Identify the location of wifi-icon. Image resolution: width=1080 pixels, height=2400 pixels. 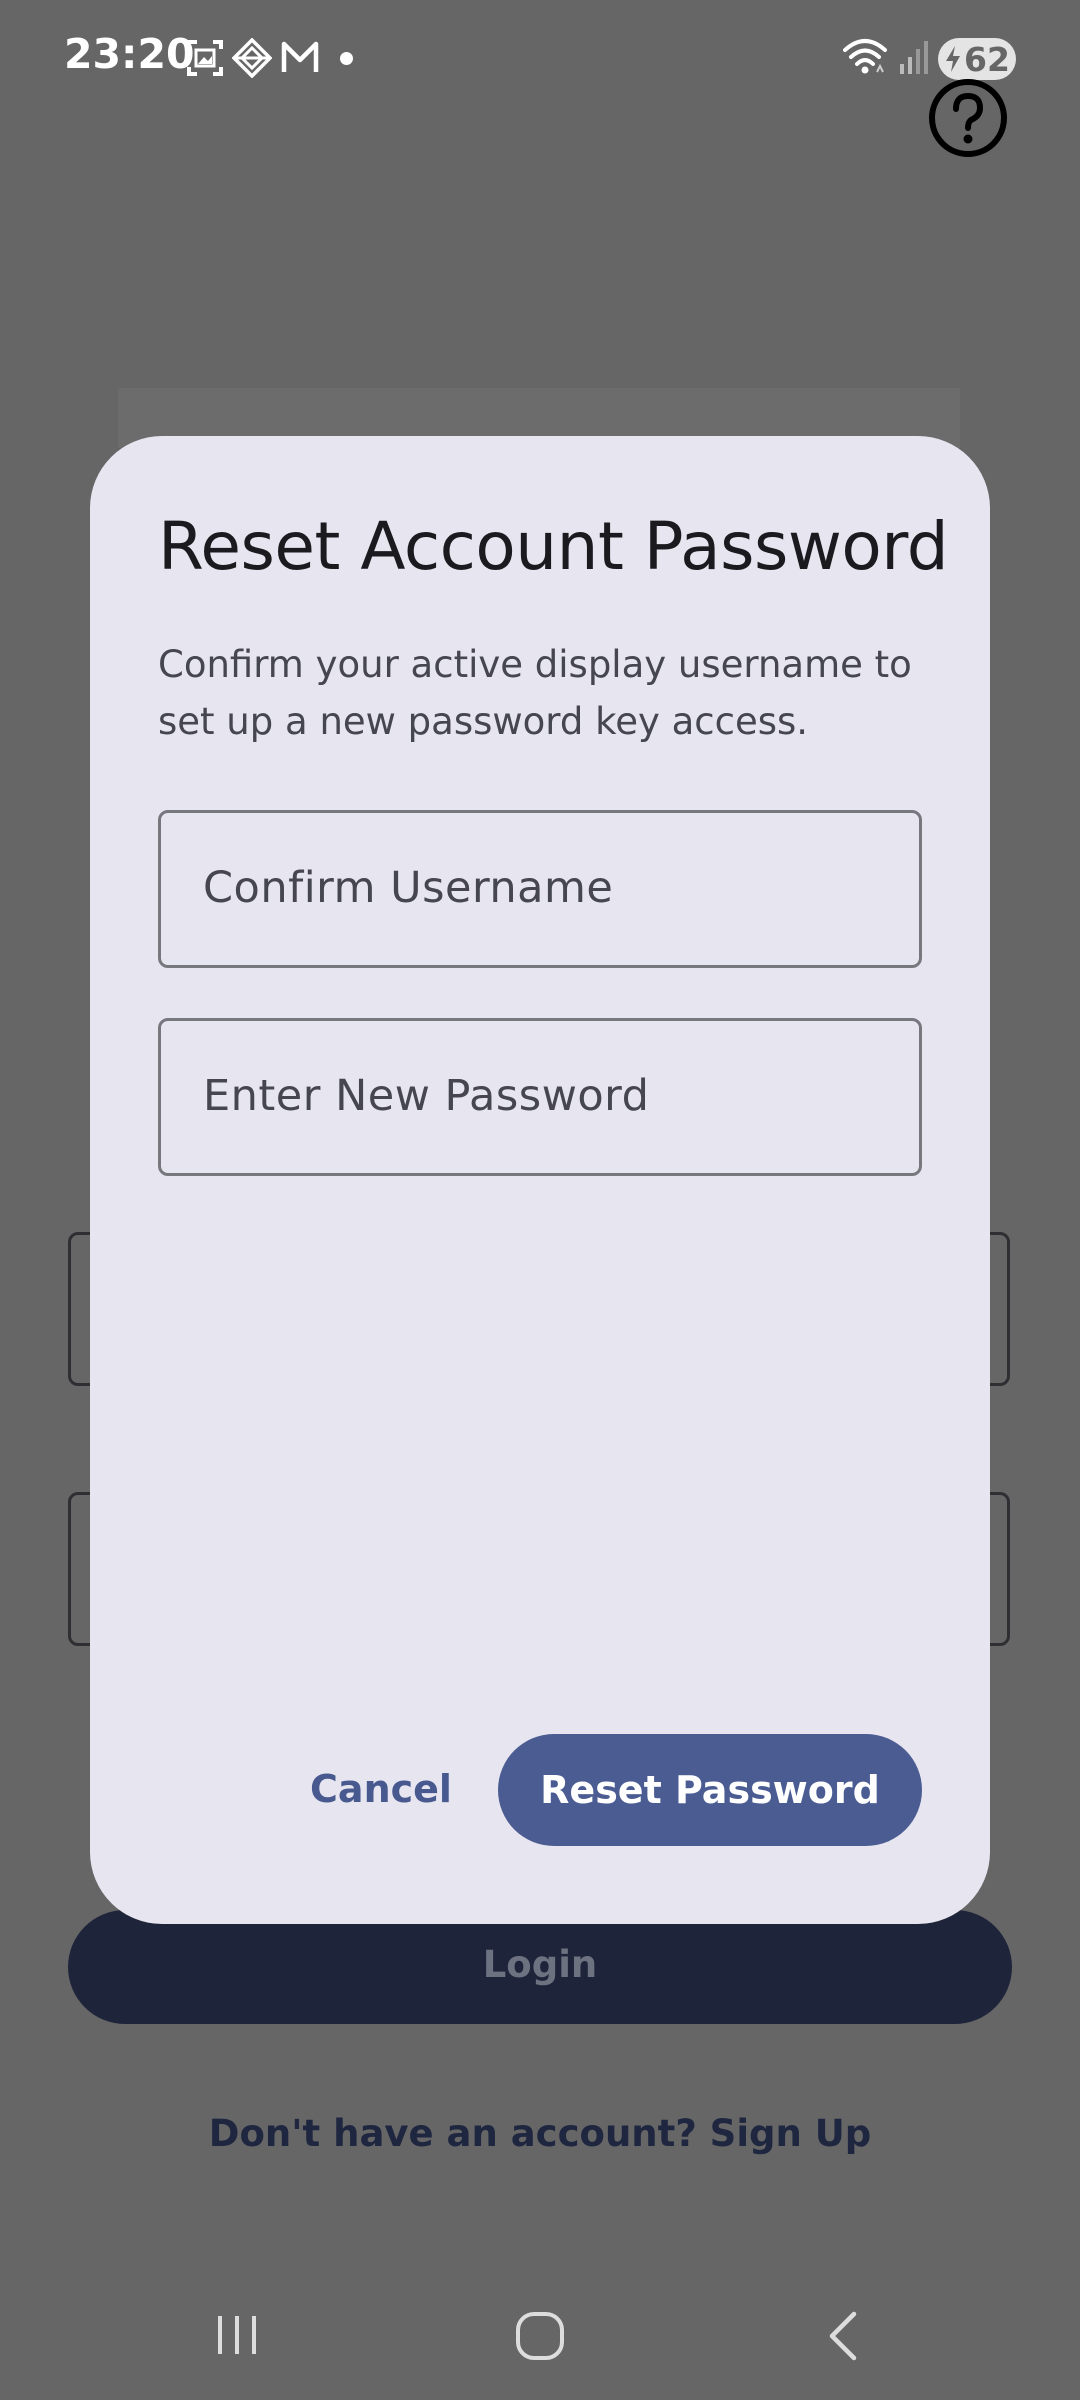
(865, 56).